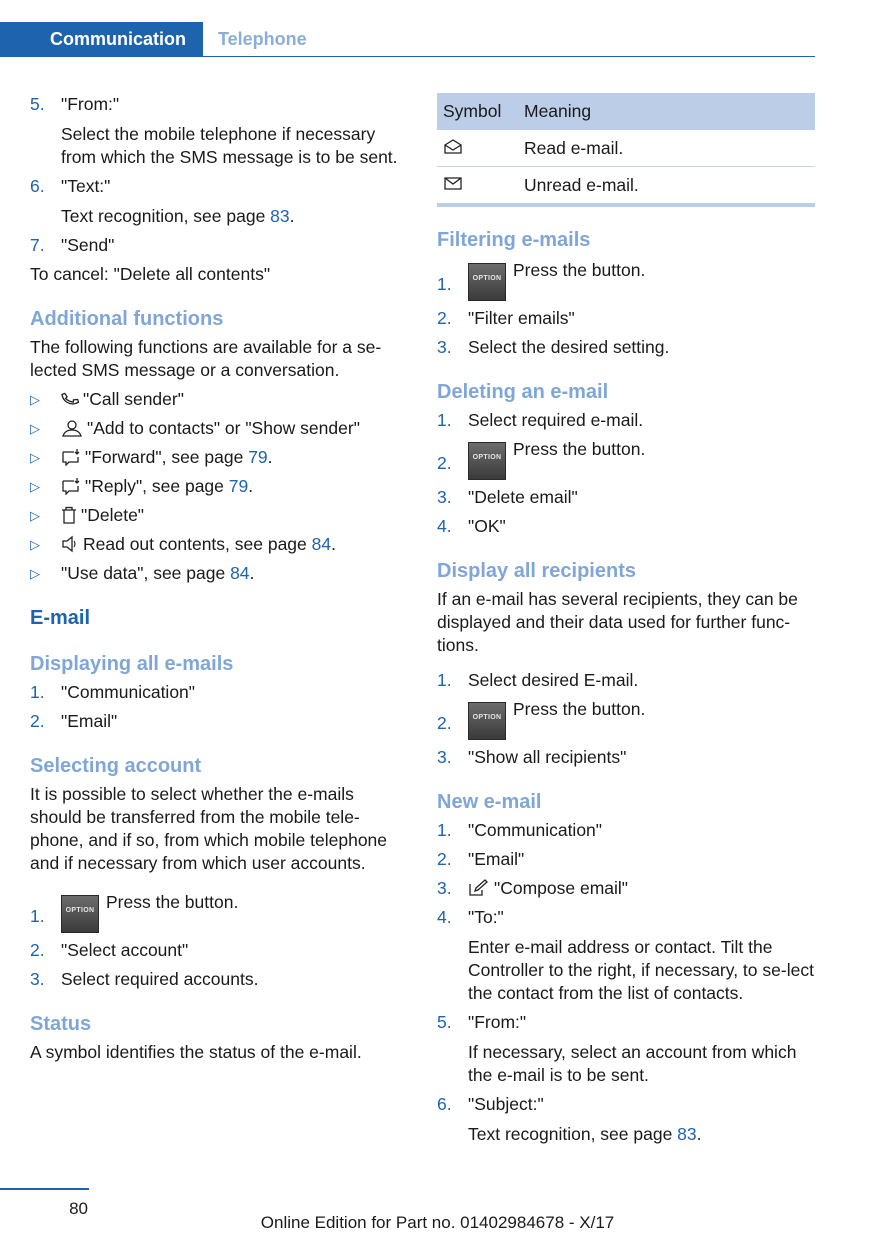 The height and width of the screenshot is (1241, 875). What do you see at coordinates (216, 399) in the screenshot?
I see `bullet-item: ▷ "Call sender"` at bounding box center [216, 399].